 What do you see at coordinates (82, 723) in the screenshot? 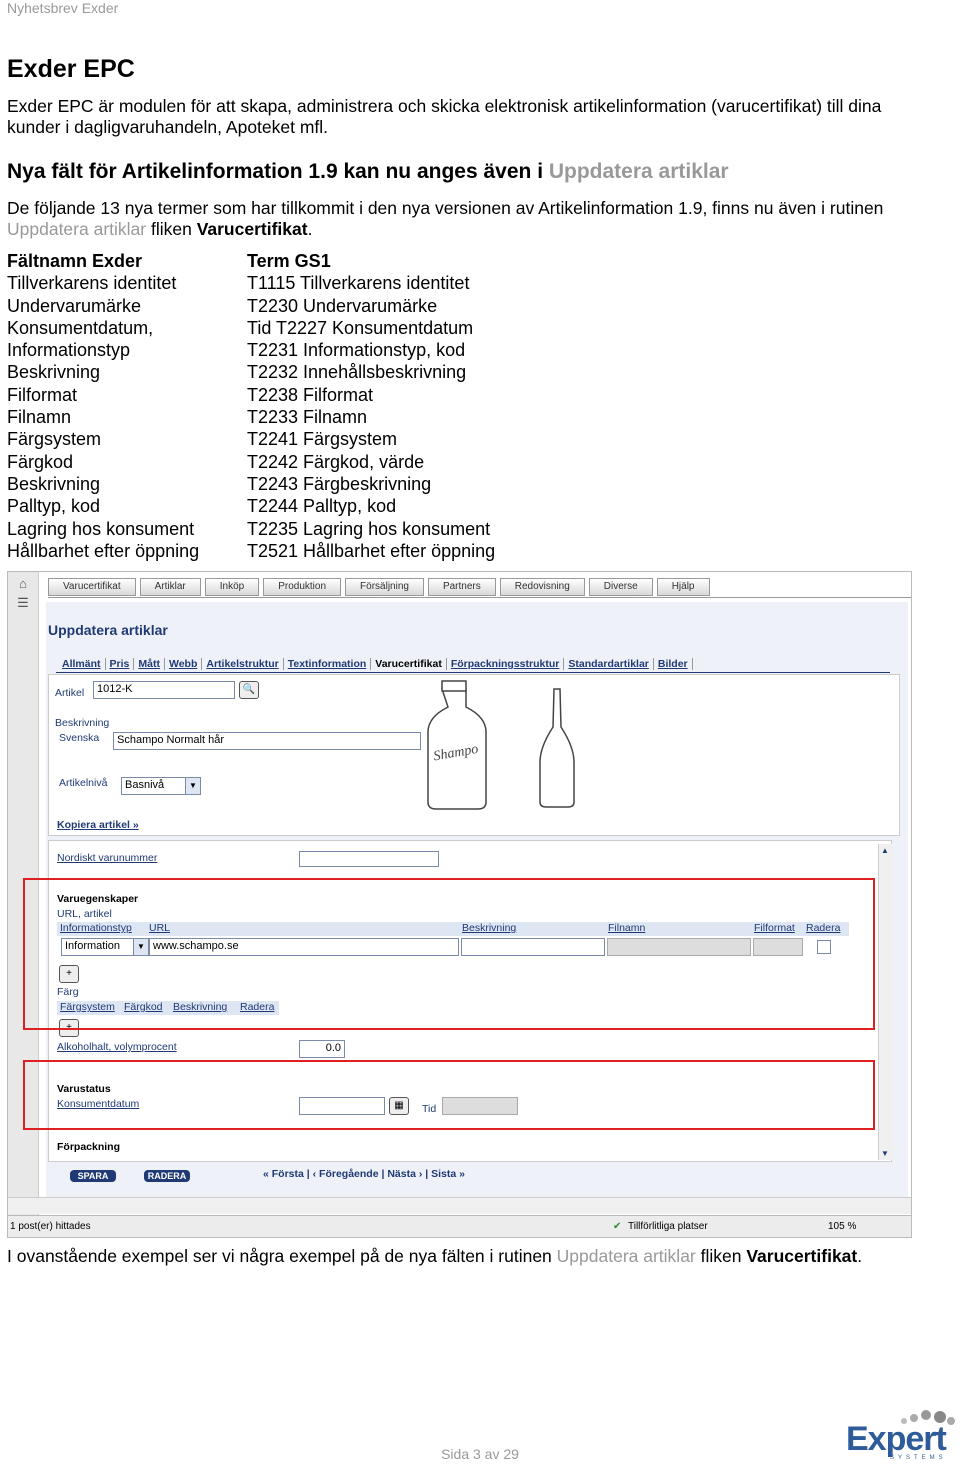
I see `beskrivning-label: Beskrivning` at bounding box center [82, 723].